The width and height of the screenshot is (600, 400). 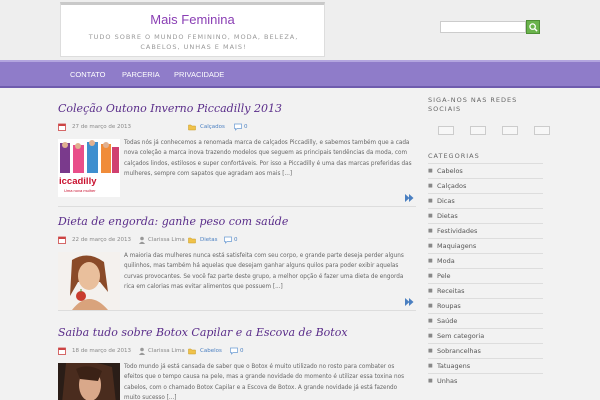 What do you see at coordinates (485, 185) in the screenshot?
I see `category-item: ■ Calçados` at bounding box center [485, 185].